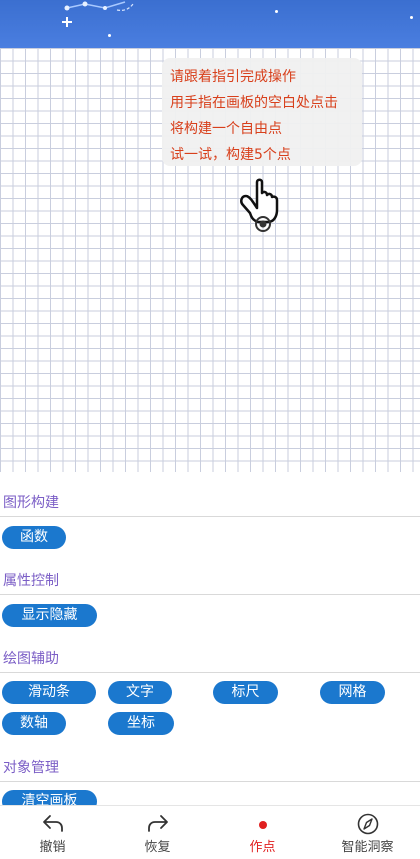 The height and width of the screenshot is (859, 420). Describe the element at coordinates (141, 723) in the screenshot. I see `coordinate-button: 坐标` at that location.